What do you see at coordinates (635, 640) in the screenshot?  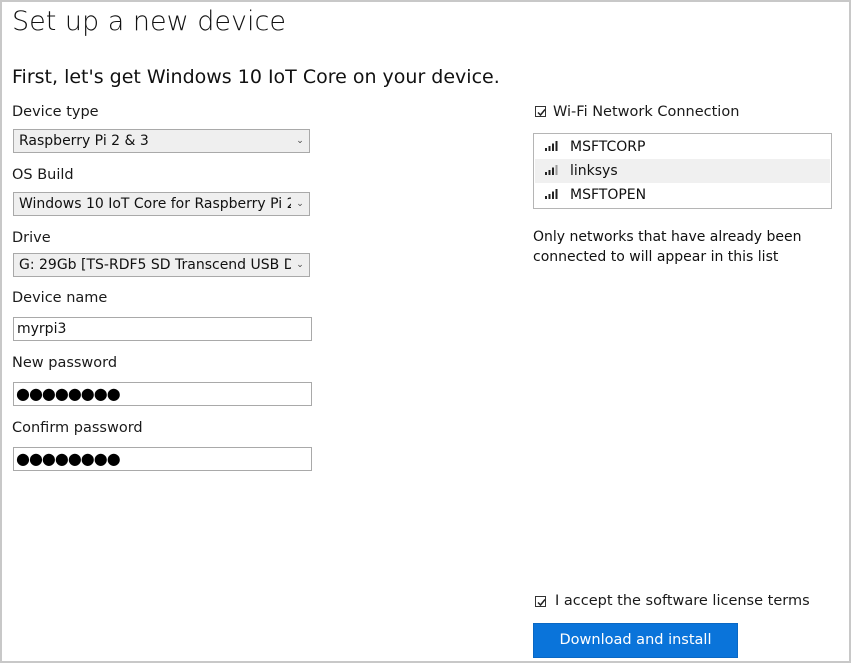 I see `download-install-button: Download and install` at bounding box center [635, 640].